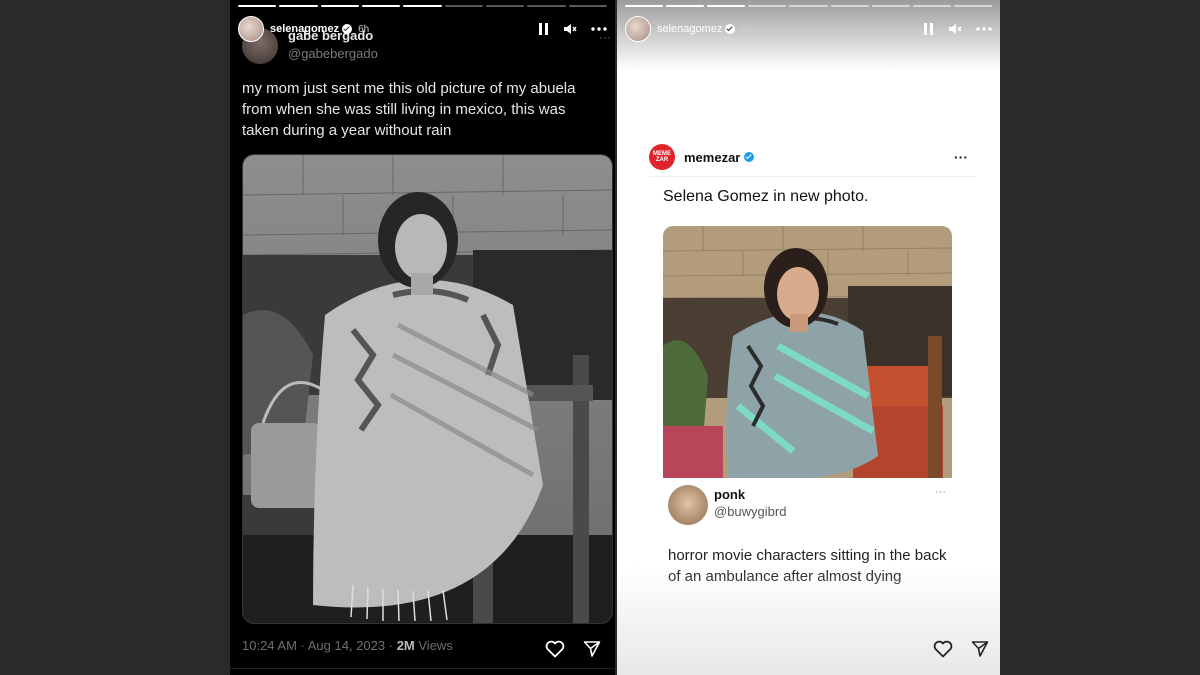 The width and height of the screenshot is (1200, 675). I want to click on post-caption: Selena Gomez in new photo., so click(766, 196).